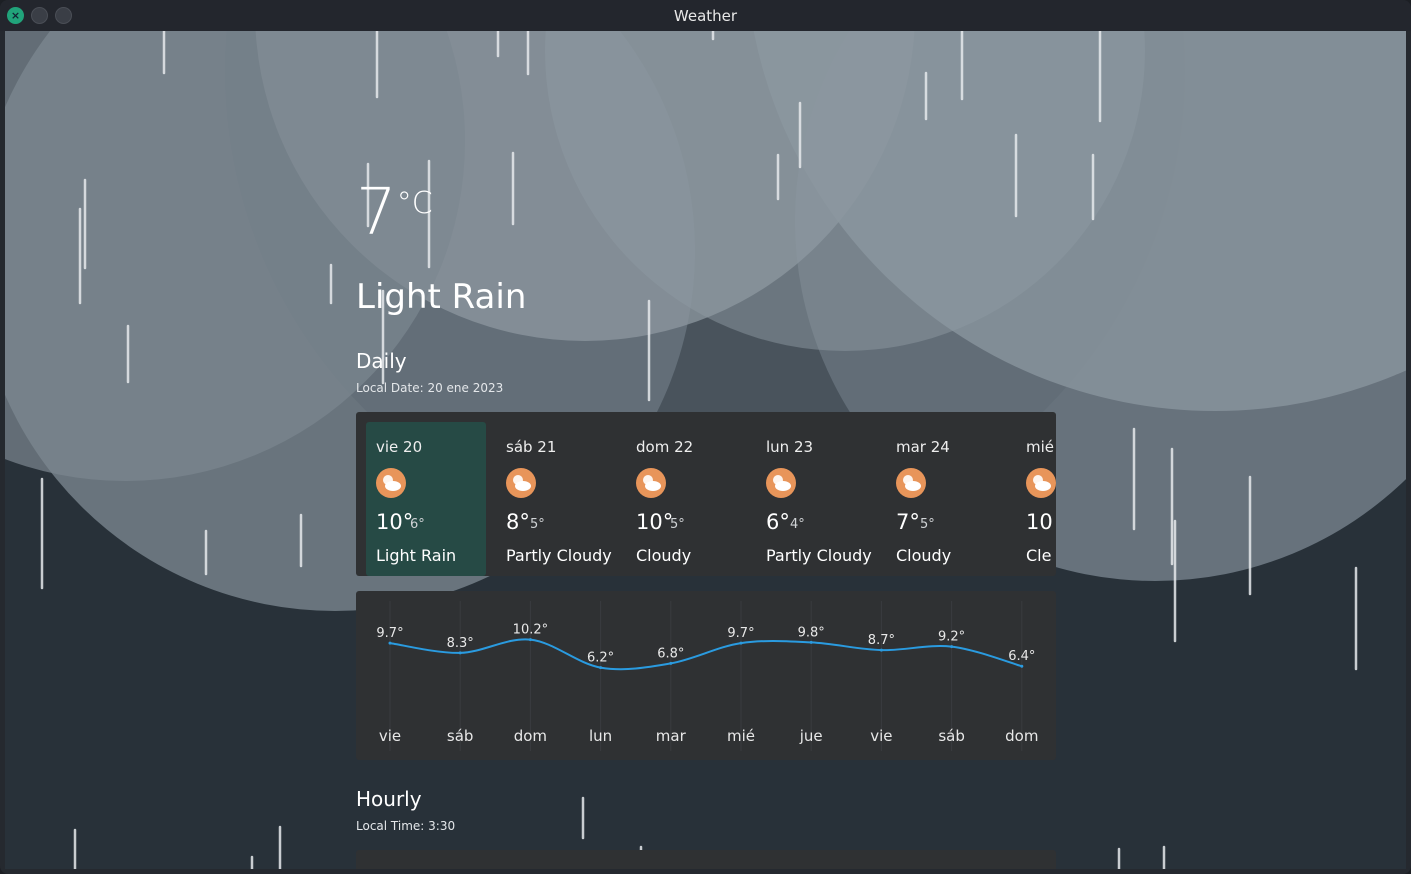 The height and width of the screenshot is (874, 1411). What do you see at coordinates (1039, 522) in the screenshot?
I see `day-high: 10` at bounding box center [1039, 522].